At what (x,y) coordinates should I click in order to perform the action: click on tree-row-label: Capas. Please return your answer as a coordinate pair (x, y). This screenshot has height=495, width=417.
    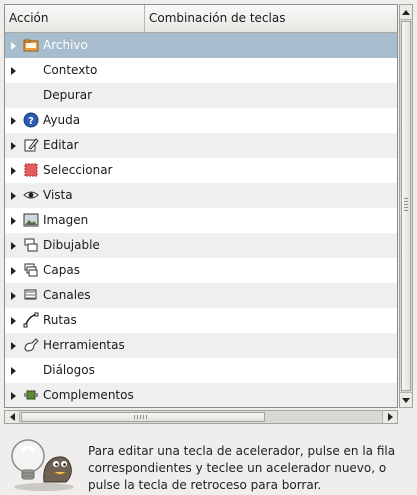
    Looking at the image, I should click on (61, 270).